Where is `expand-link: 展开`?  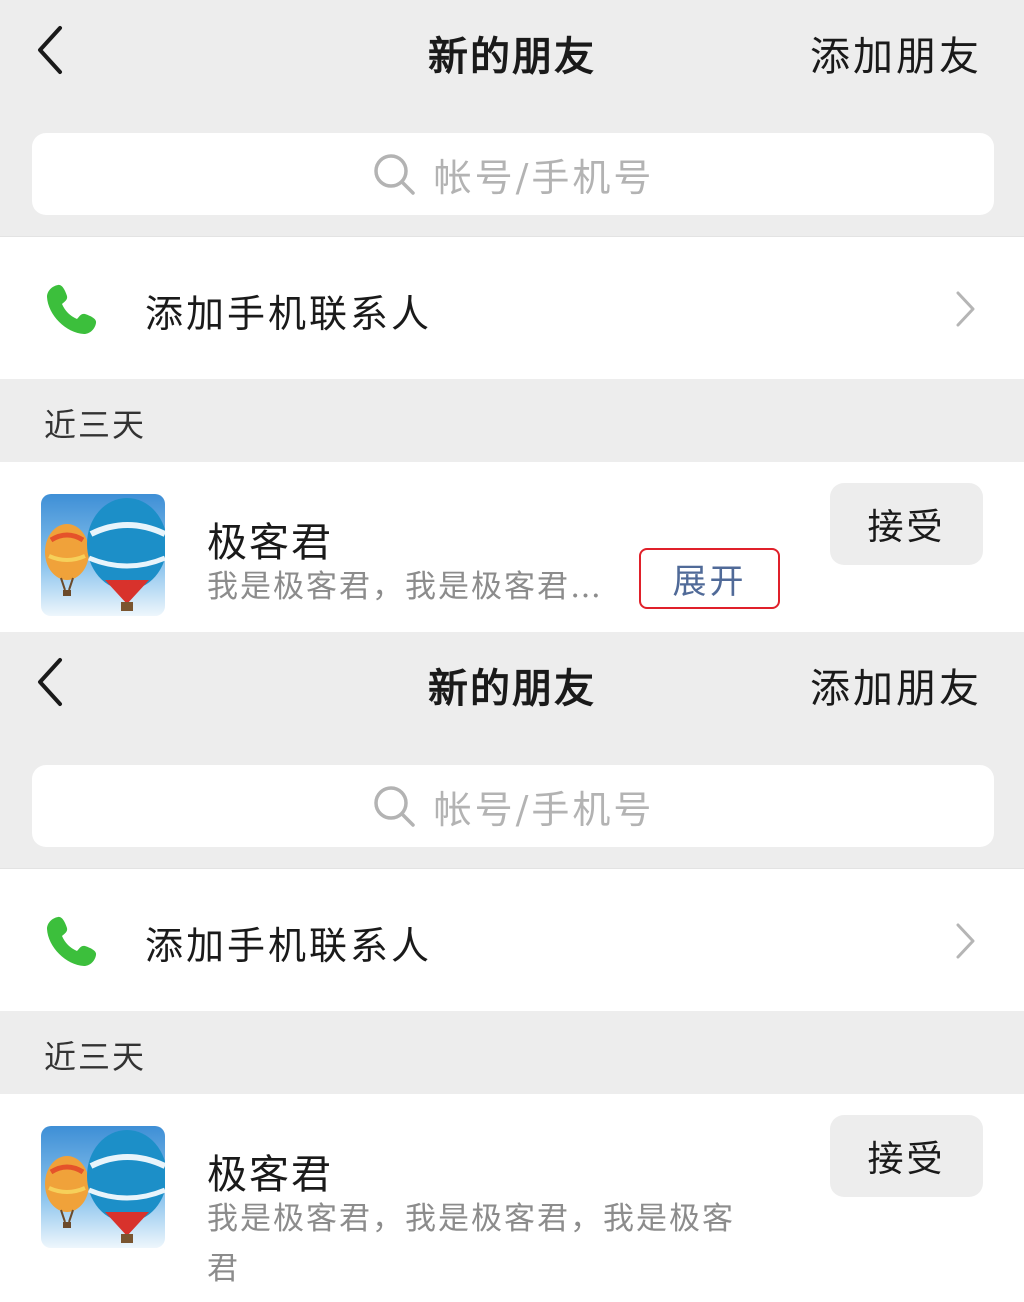
expand-link: 展开 is located at coordinates (709, 578).